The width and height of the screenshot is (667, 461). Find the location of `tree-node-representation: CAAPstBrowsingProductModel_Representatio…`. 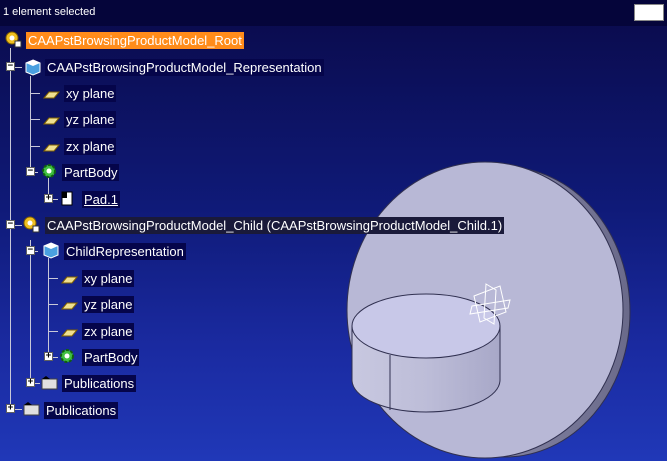

tree-node-representation: CAAPstBrowsingProductModel_Representatio… is located at coordinates (184, 67).